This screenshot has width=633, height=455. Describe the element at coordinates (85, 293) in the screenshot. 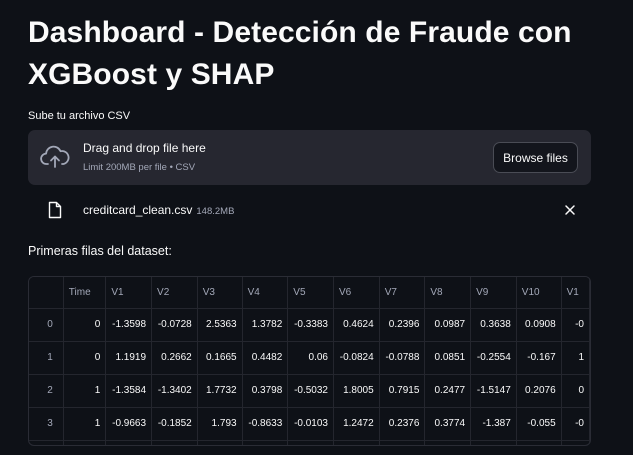

I see `column-header: Time` at that location.